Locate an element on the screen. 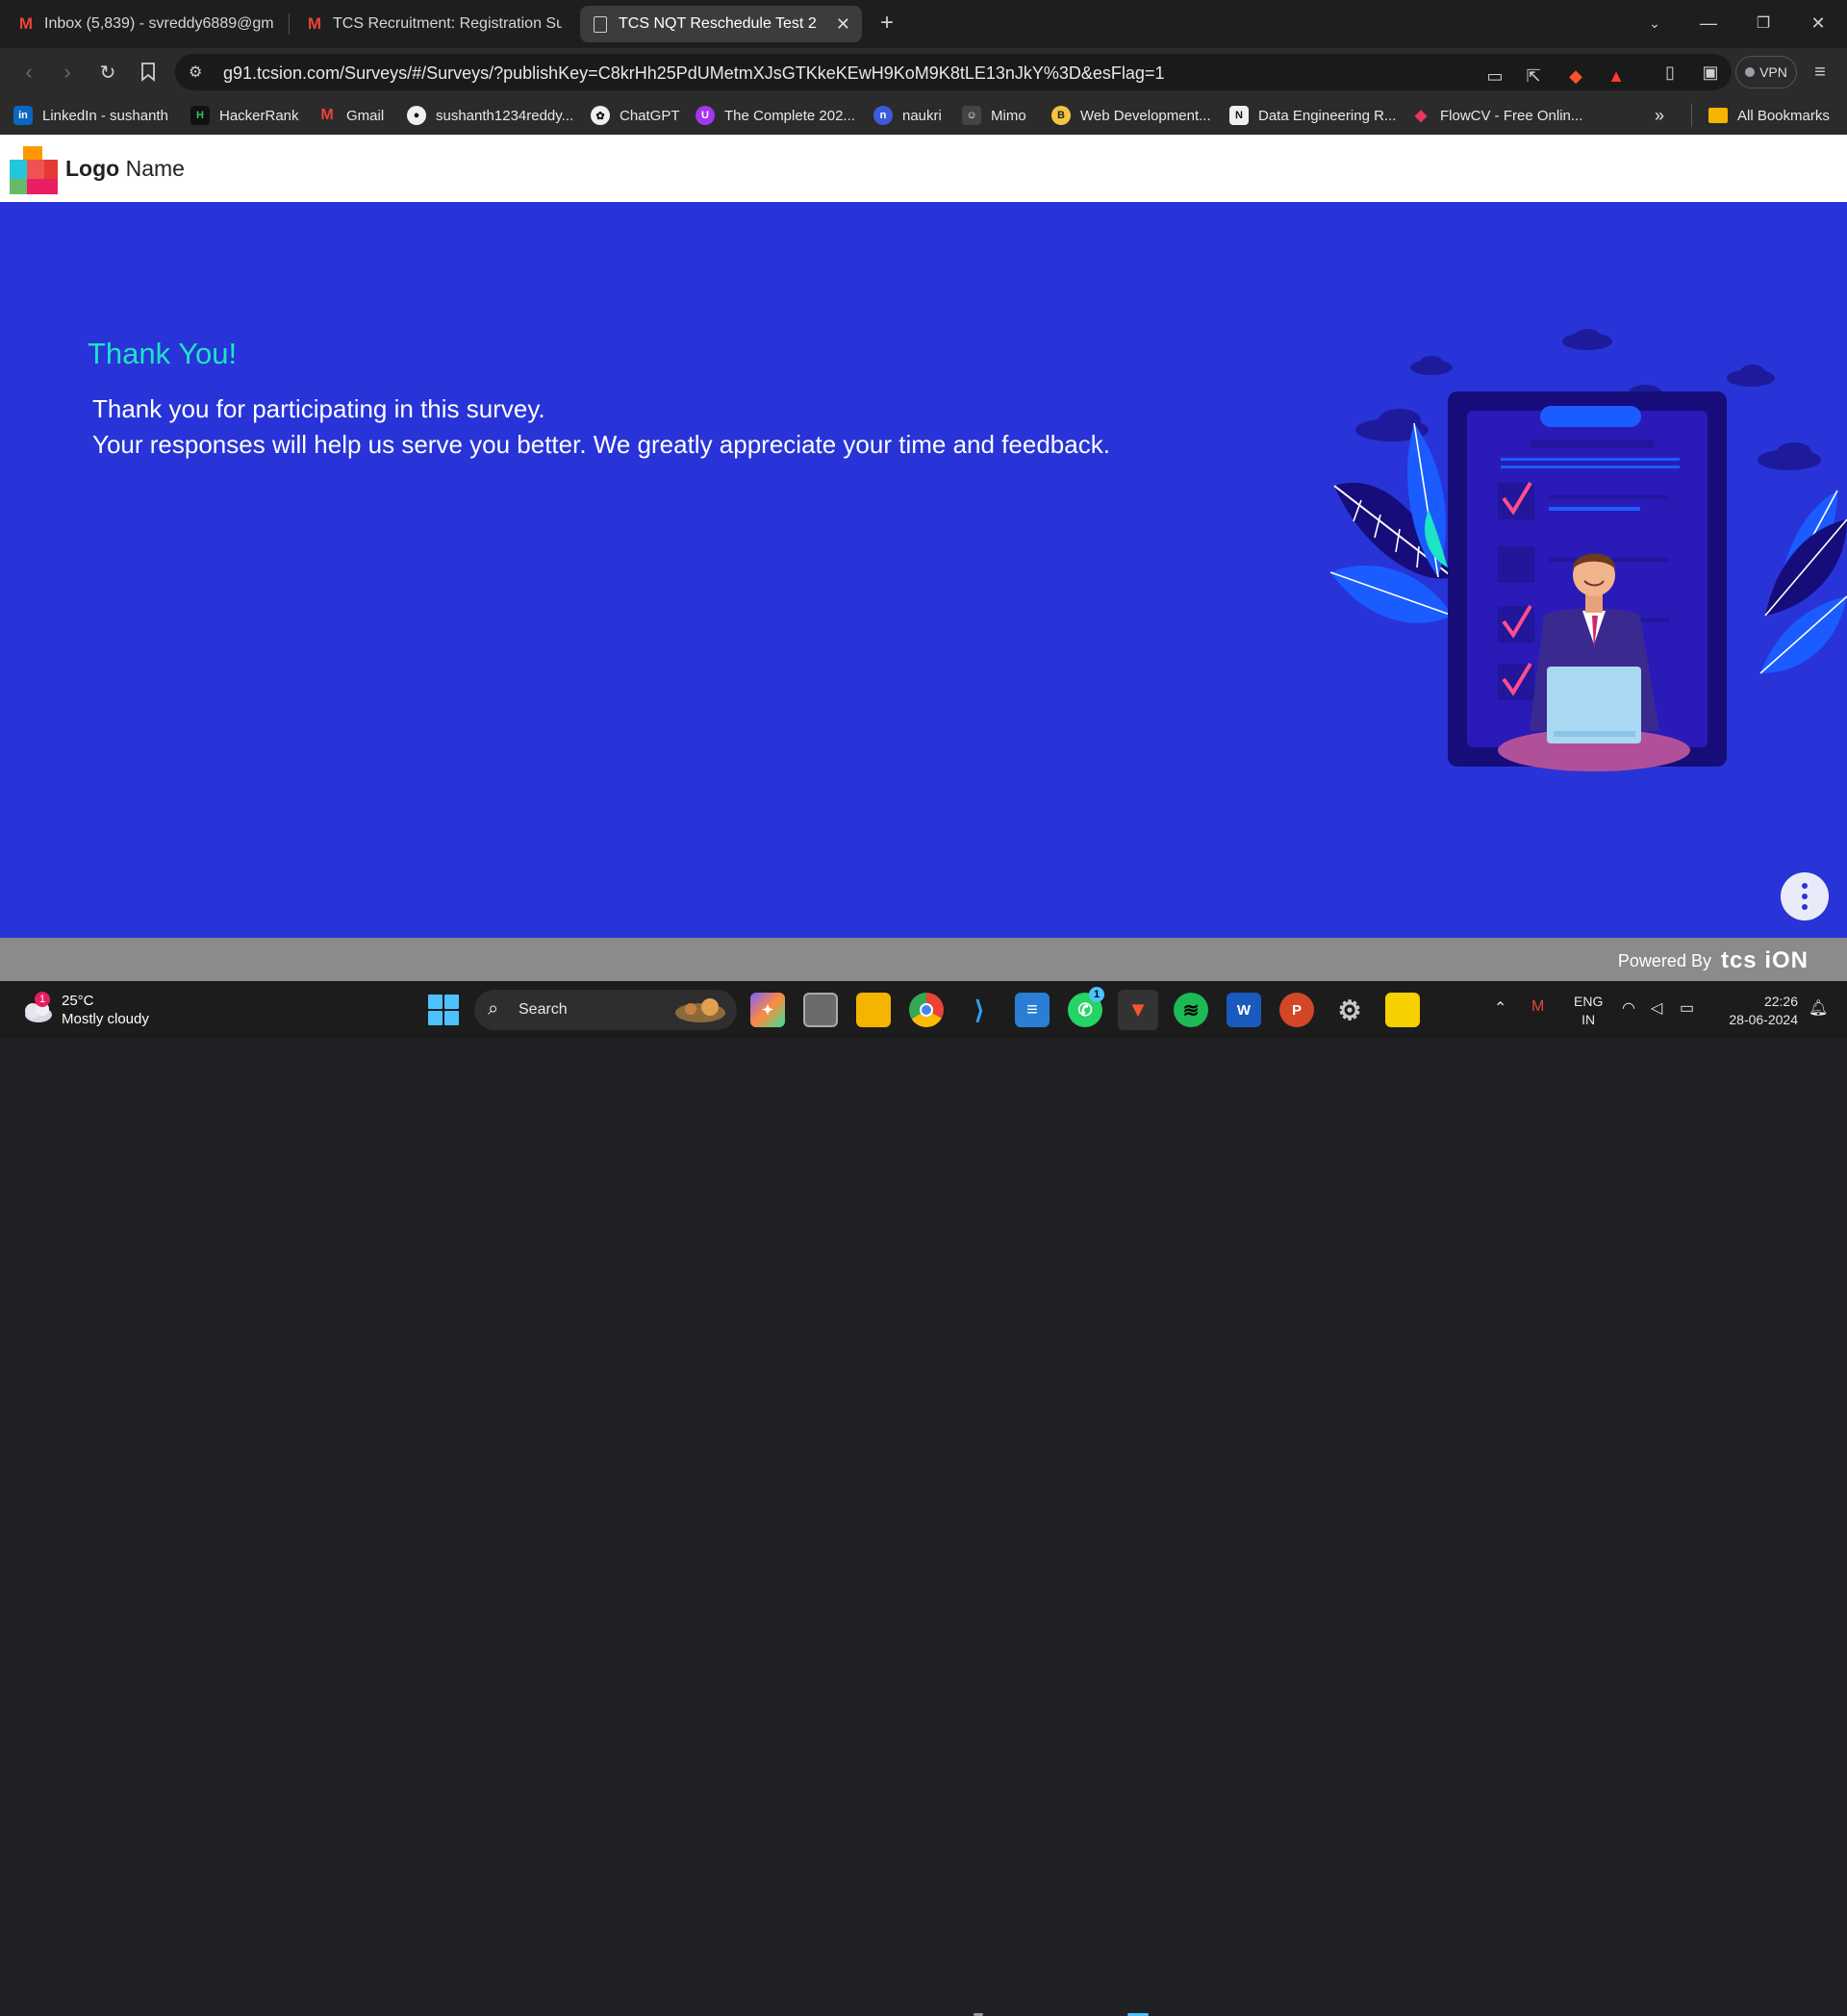 The height and width of the screenshot is (2016, 1847). brave-icon: ▼ is located at coordinates (1138, 1010).